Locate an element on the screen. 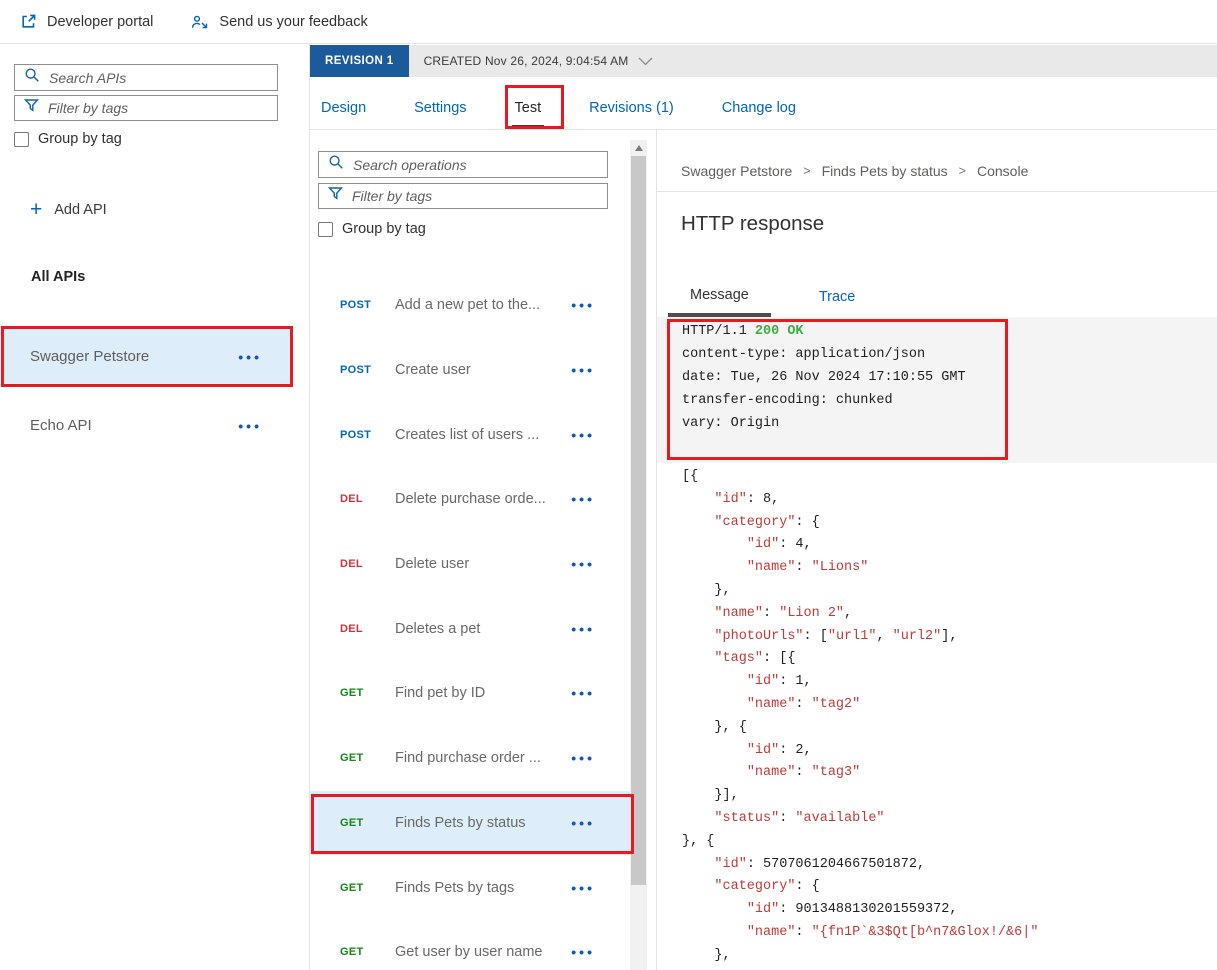  top-bar: Developer portal Send us your feedback is located at coordinates (194, 21).